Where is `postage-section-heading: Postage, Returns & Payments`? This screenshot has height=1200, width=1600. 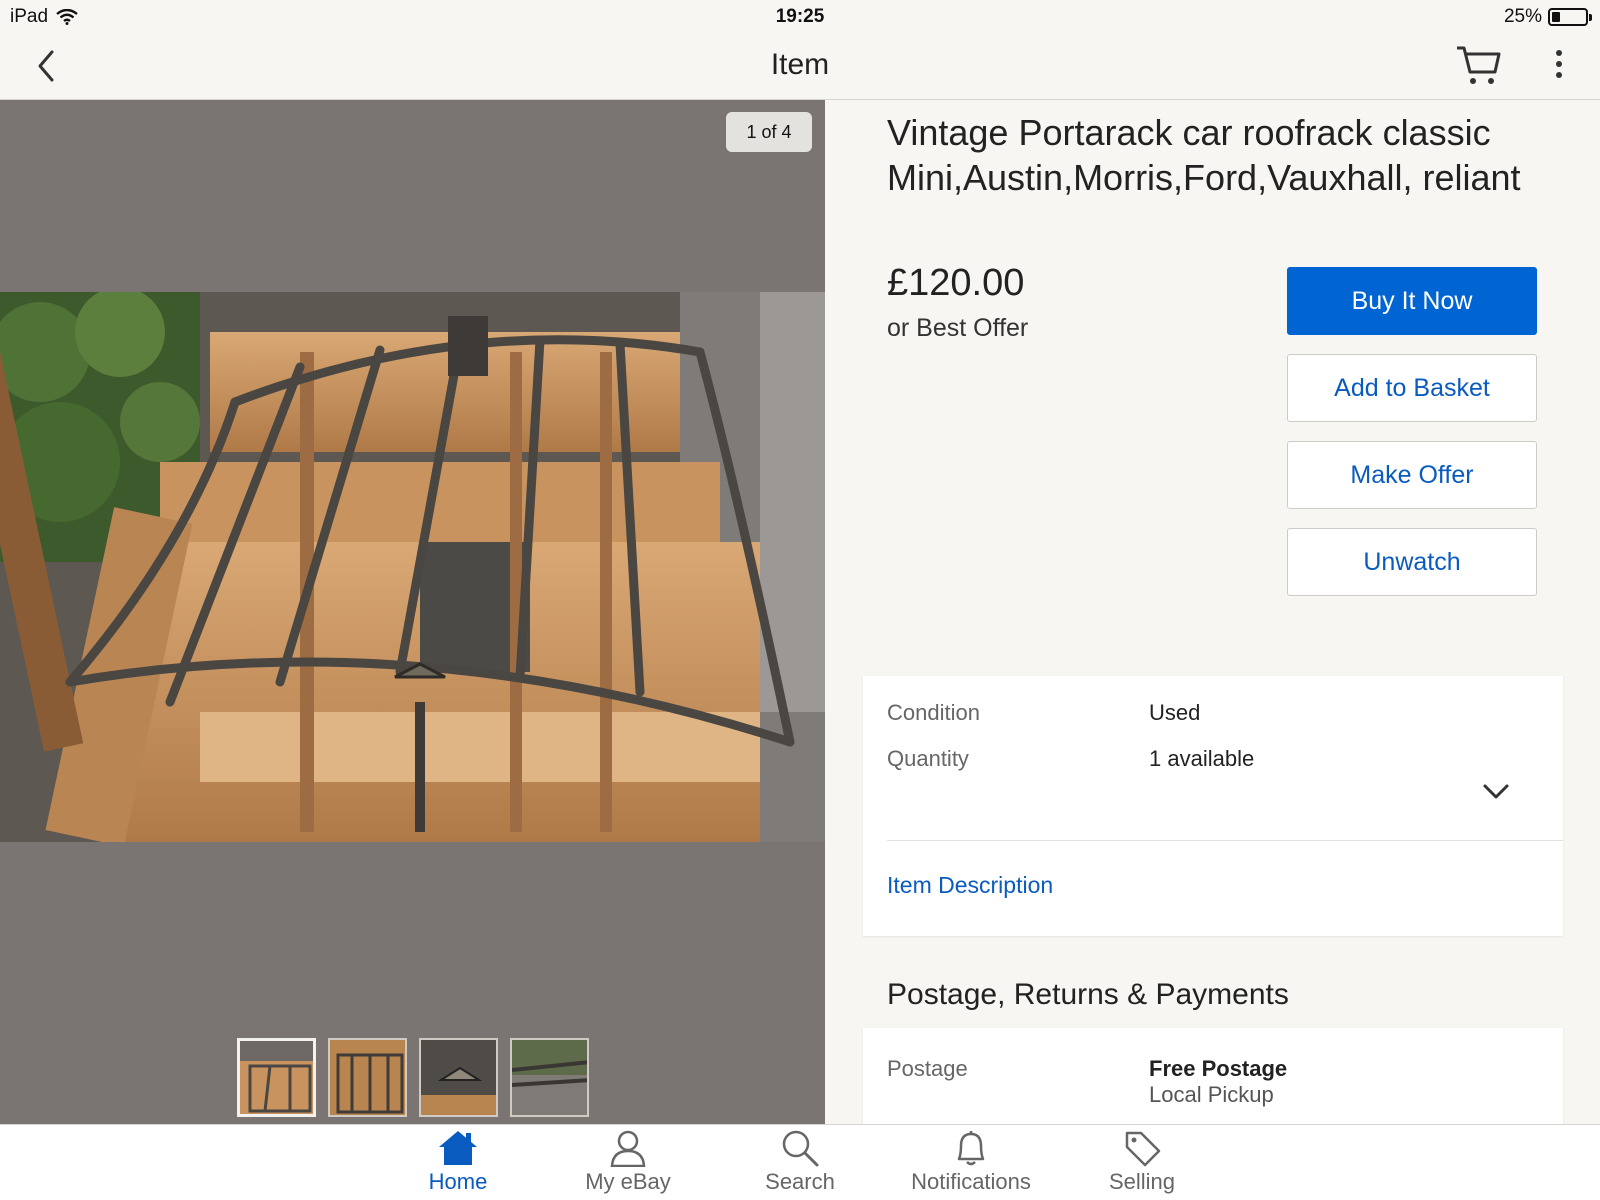 postage-section-heading: Postage, Returns & Payments is located at coordinates (1088, 994).